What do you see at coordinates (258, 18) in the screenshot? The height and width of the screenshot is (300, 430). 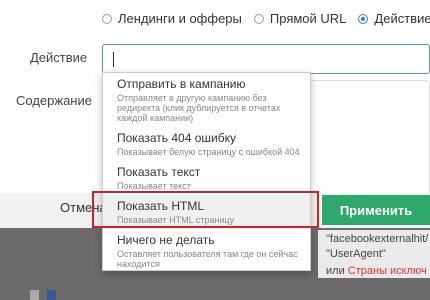 I see `radio-direct-url-circle` at bounding box center [258, 18].